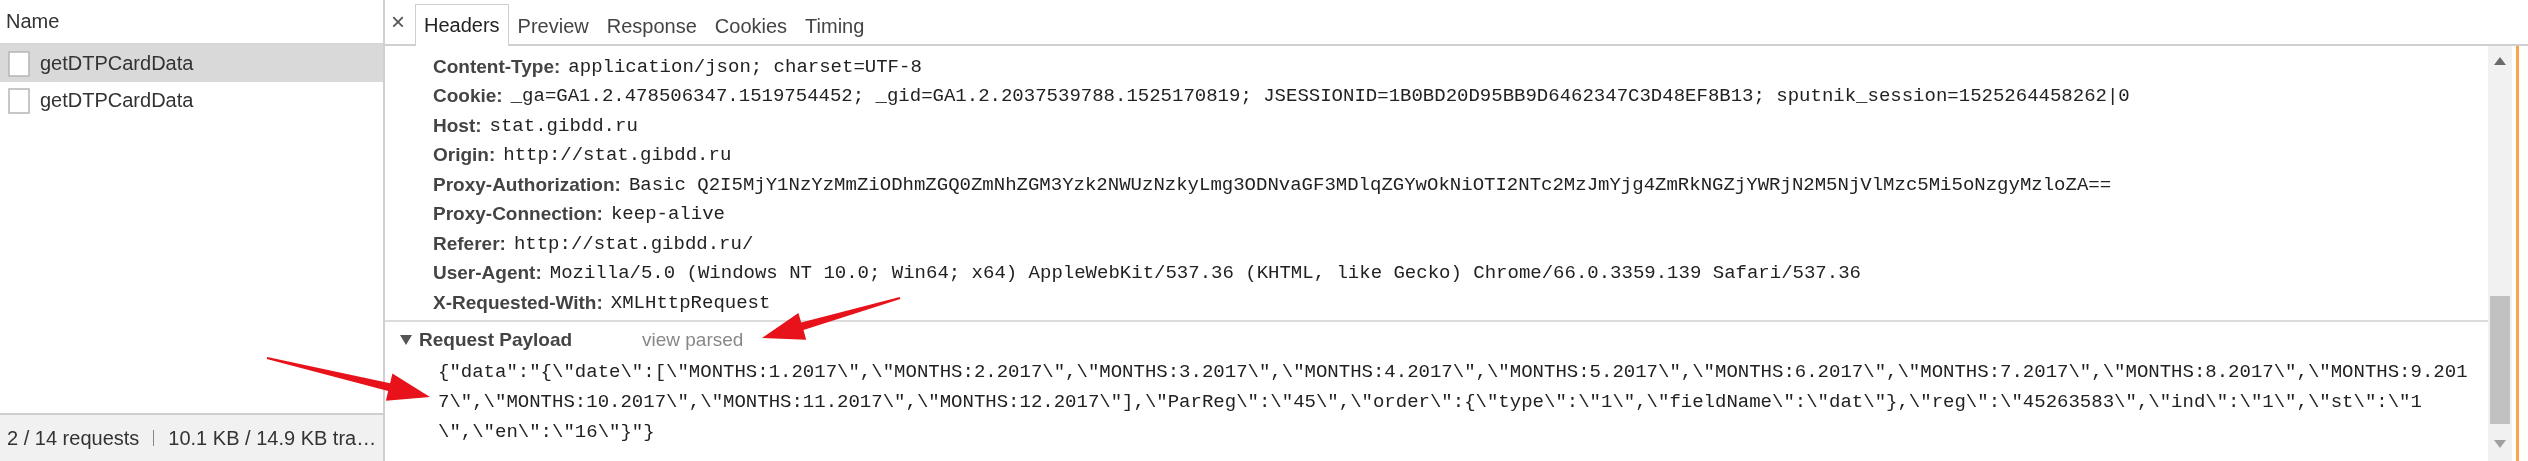  Describe the element at coordinates (2500, 253) in the screenshot. I see `scrollbar` at that location.